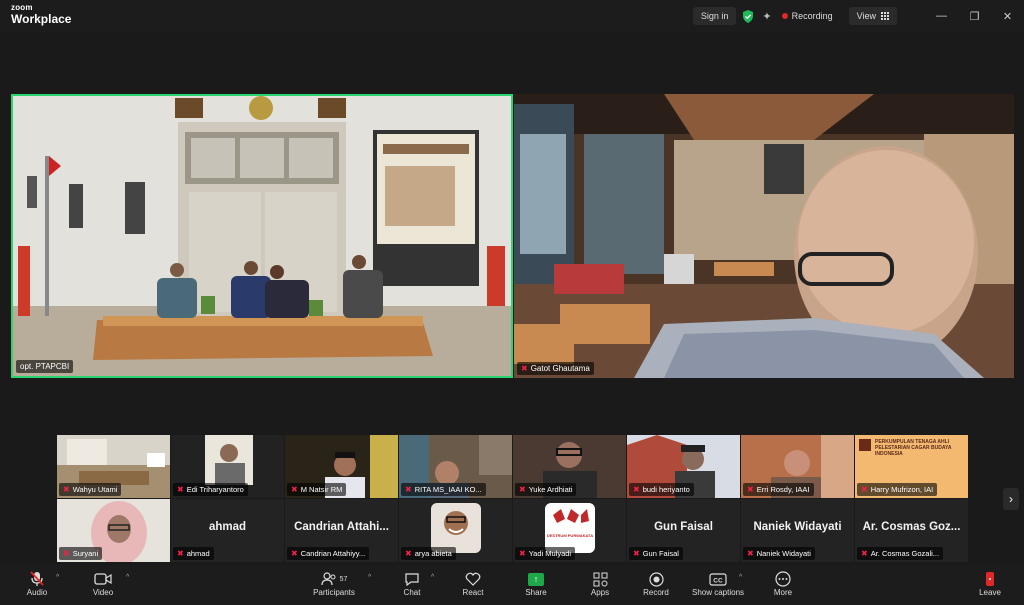 This screenshot has width=1024, height=605. I want to click on video-label: ✖ Edi Triharyantoro, so click(210, 489).